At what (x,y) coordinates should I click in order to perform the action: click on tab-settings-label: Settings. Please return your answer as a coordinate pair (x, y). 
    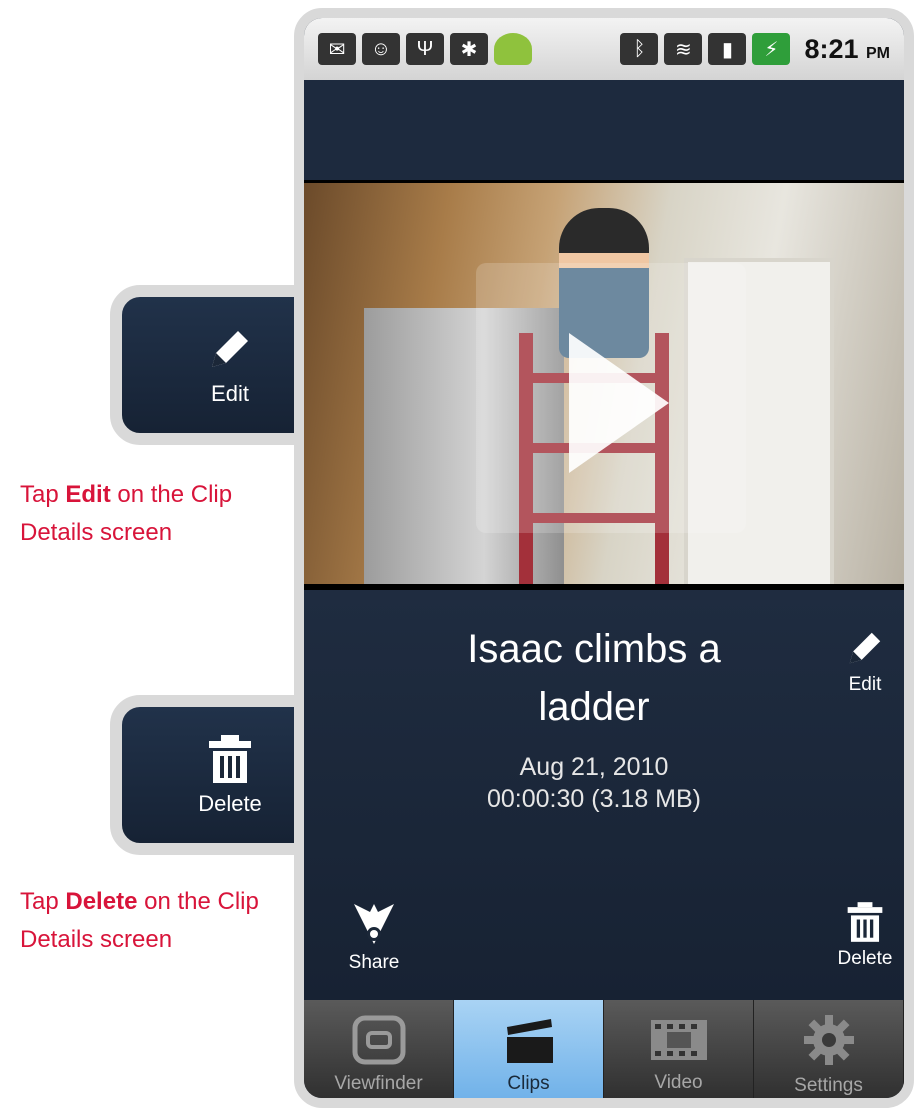
    Looking at the image, I should click on (828, 1085).